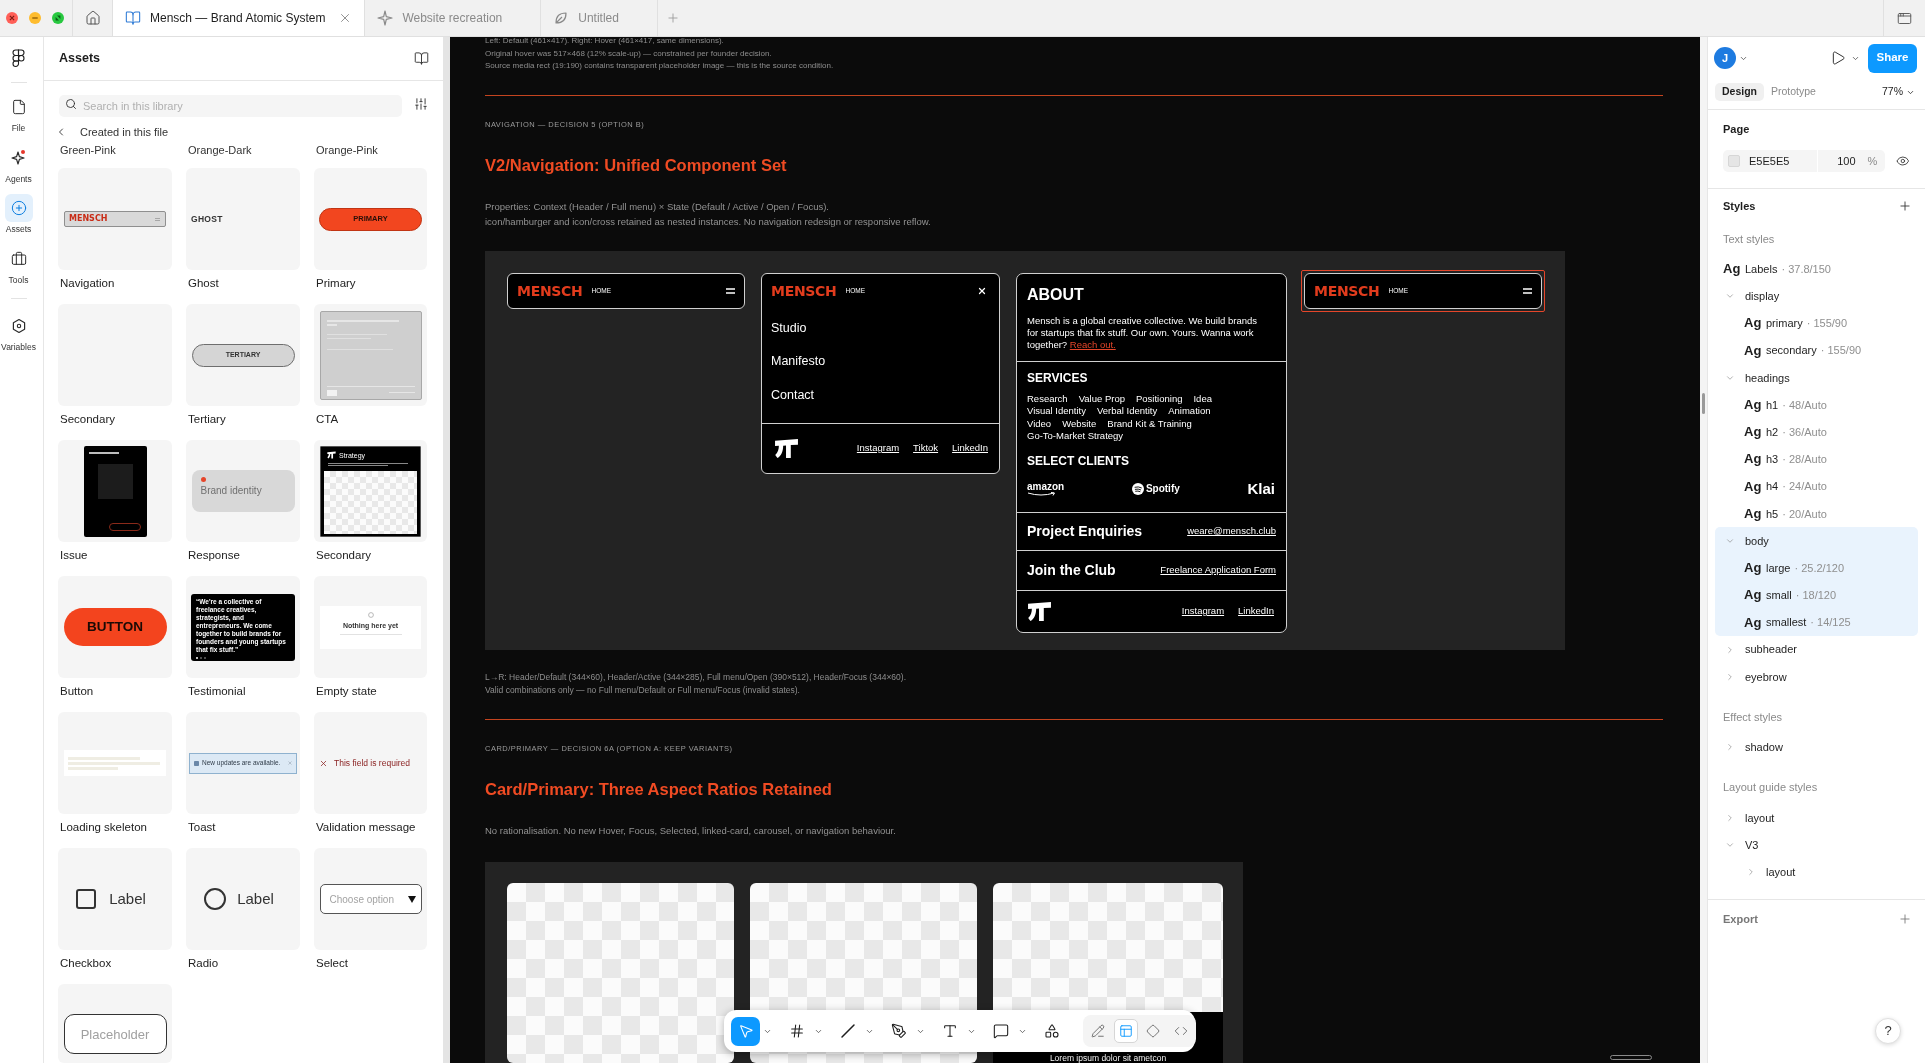 This screenshot has height=1063, width=1925. Describe the element at coordinates (1816, 747) in the screenshot. I see `style-group-row: shadow` at that location.